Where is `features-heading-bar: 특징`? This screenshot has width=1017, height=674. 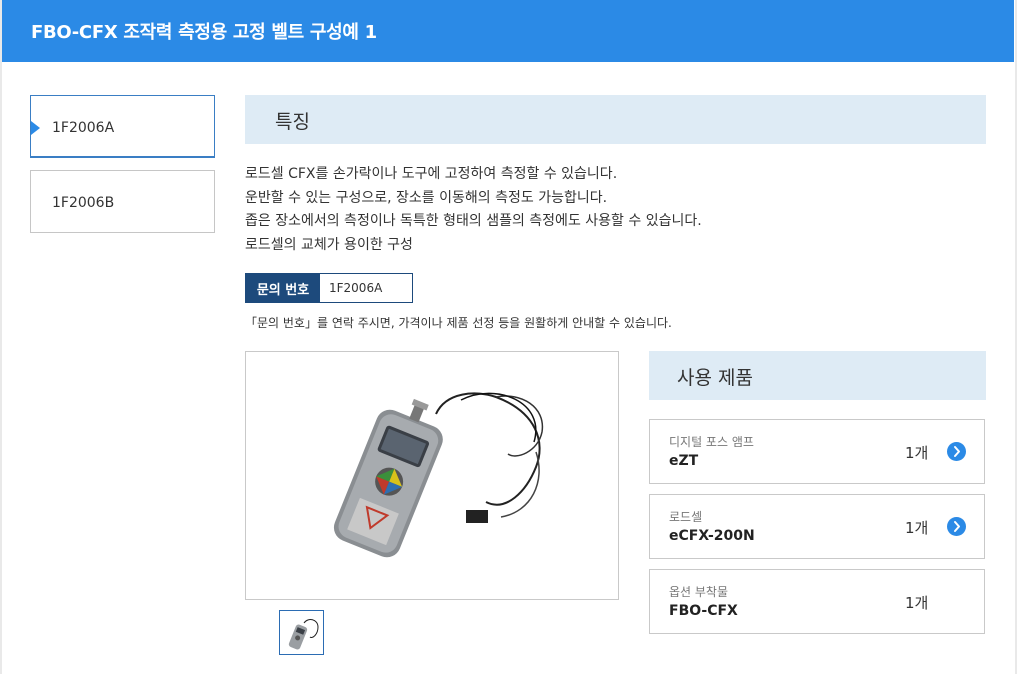 features-heading-bar: 특징 is located at coordinates (615, 119).